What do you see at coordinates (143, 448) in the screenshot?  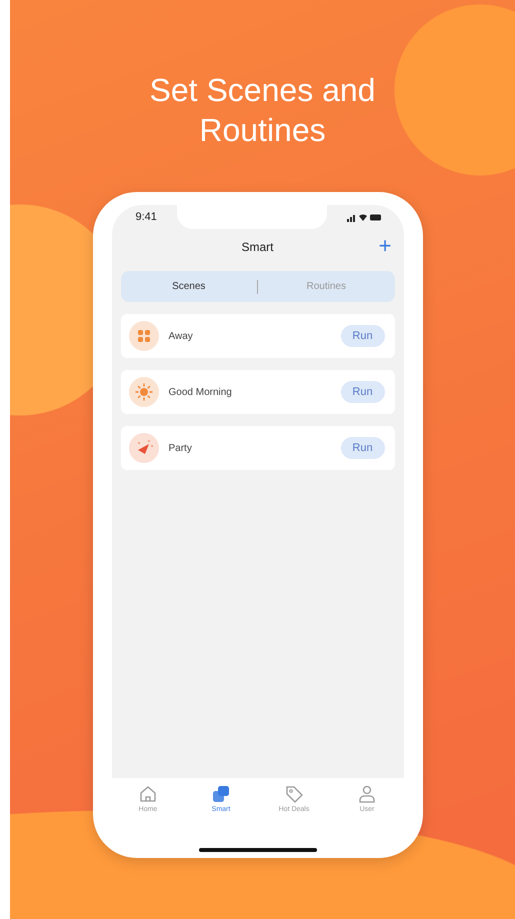 I see `party-horn-icon` at bounding box center [143, 448].